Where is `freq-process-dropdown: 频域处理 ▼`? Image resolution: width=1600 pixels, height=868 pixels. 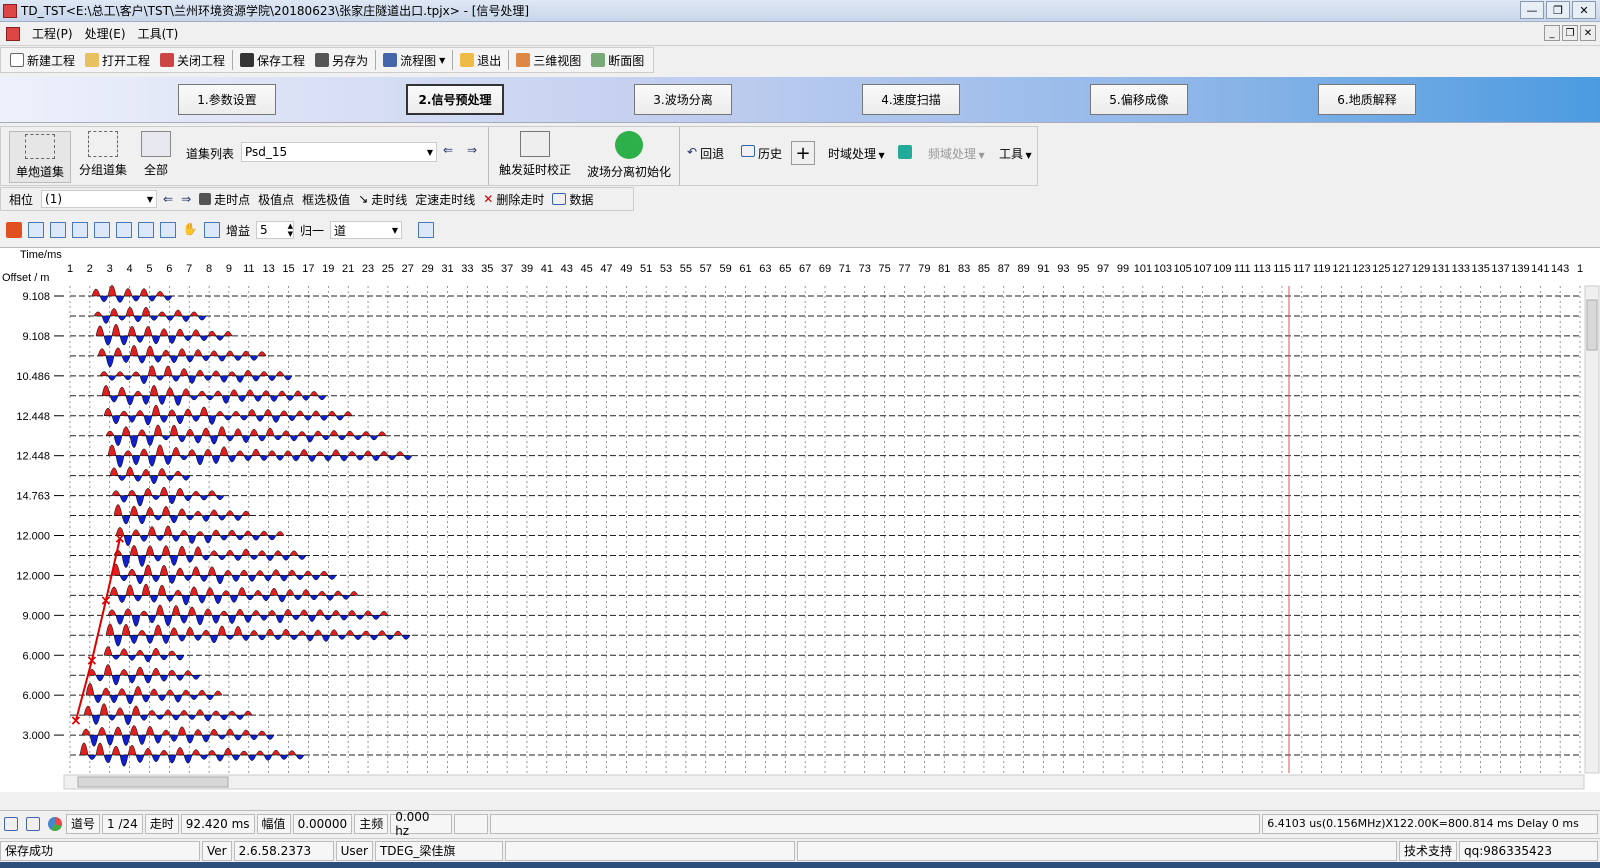
freq-process-dropdown: 频域处理 ▼ is located at coordinates (956, 153).